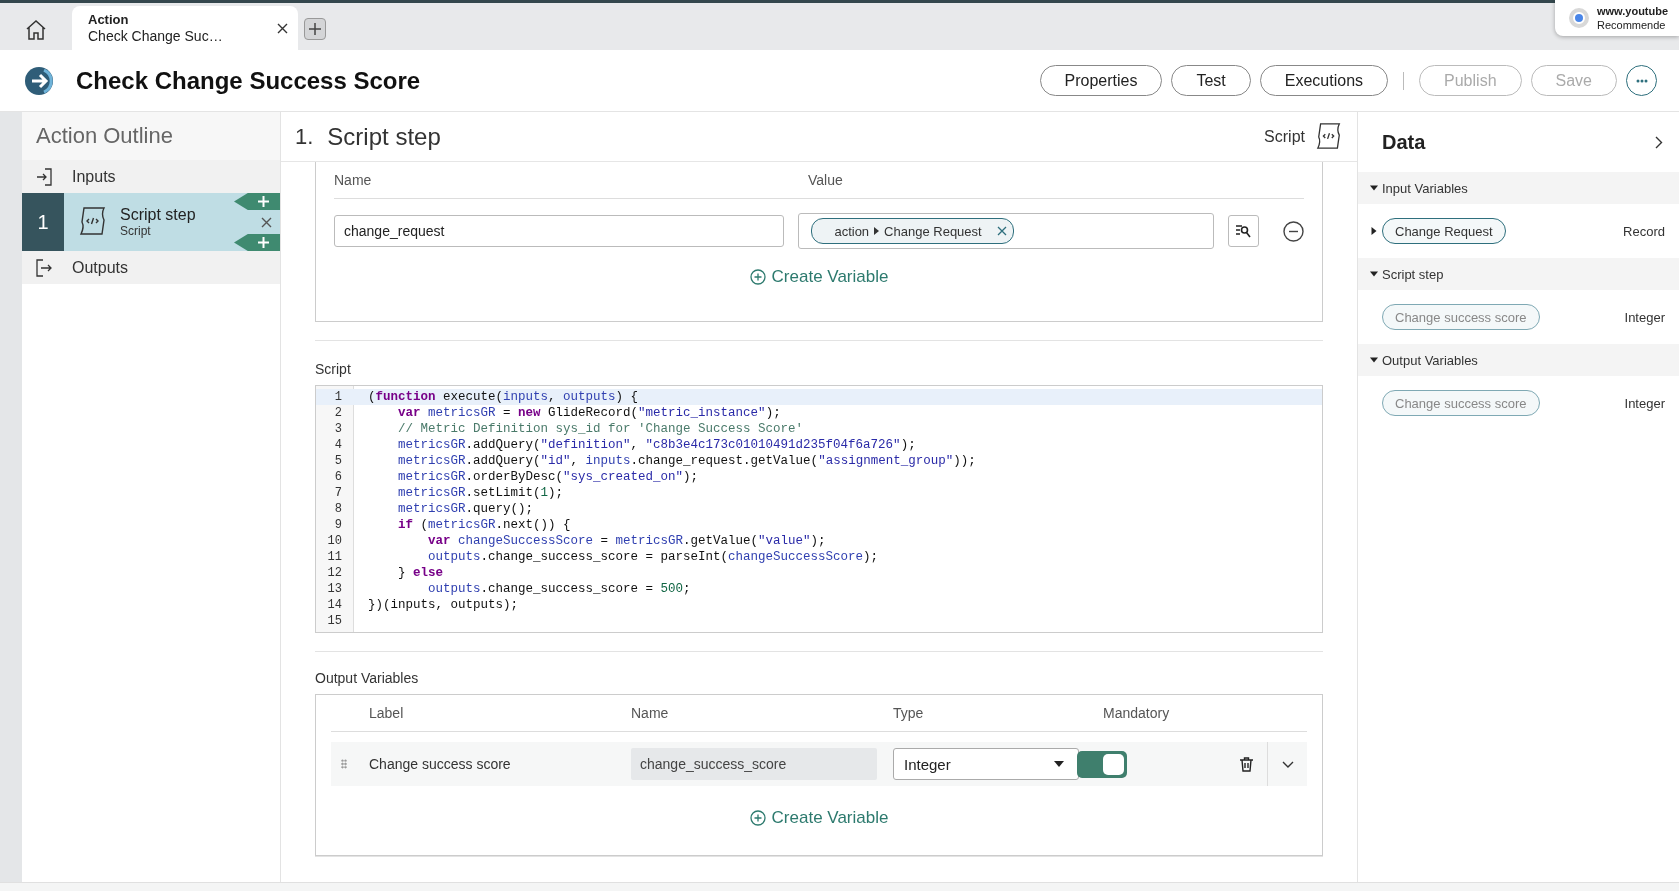  What do you see at coordinates (353, 180) in the screenshot?
I see `column-header: Name` at bounding box center [353, 180].